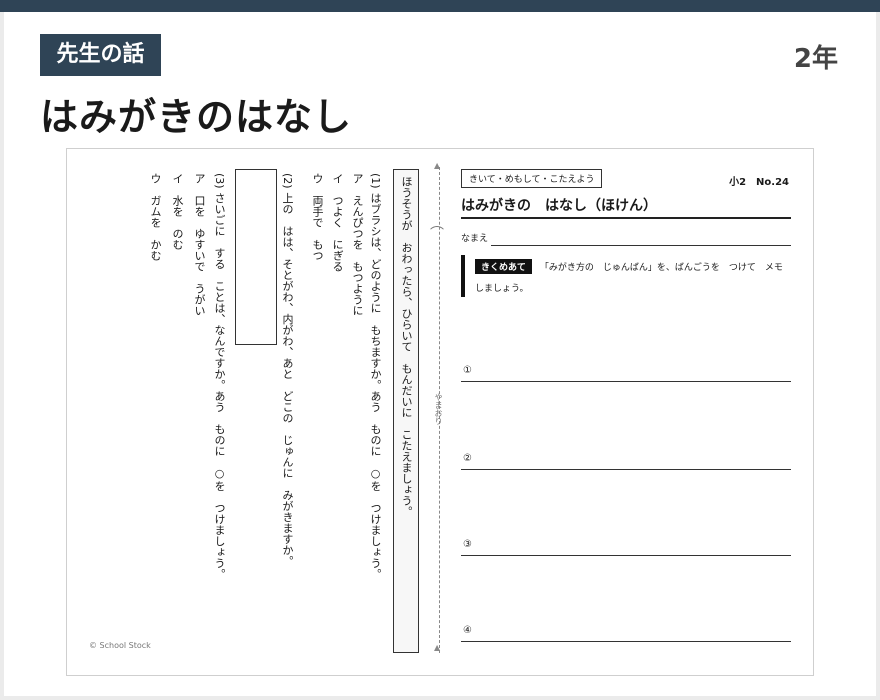 The image size is (880, 700). What do you see at coordinates (815, 59) in the screenshot?
I see `grade-label: 2年` at bounding box center [815, 59].